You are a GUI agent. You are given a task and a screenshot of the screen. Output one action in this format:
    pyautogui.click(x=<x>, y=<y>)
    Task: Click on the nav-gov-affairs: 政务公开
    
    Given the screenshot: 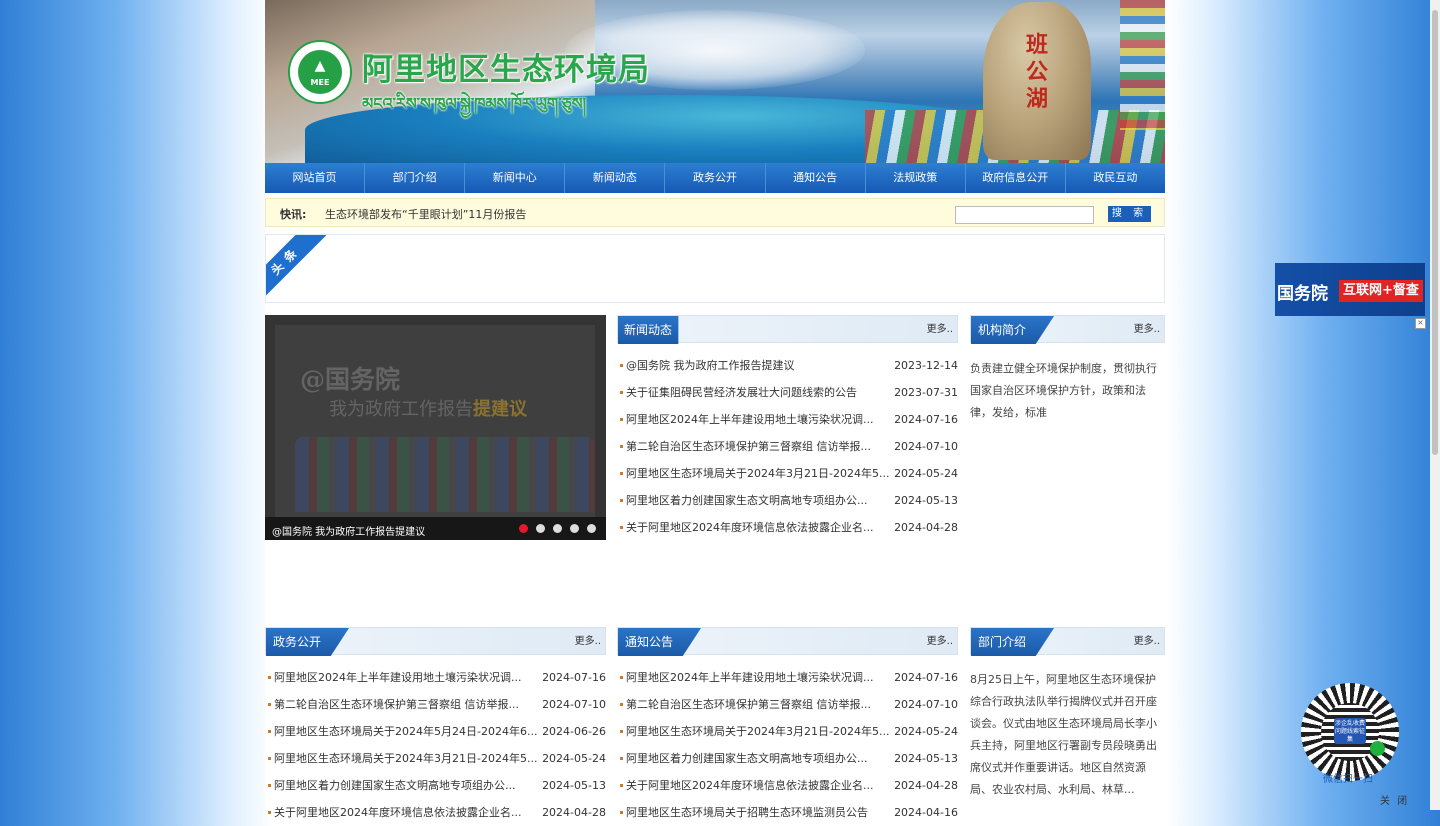 What is the action you would take?
    pyautogui.click(x=715, y=178)
    